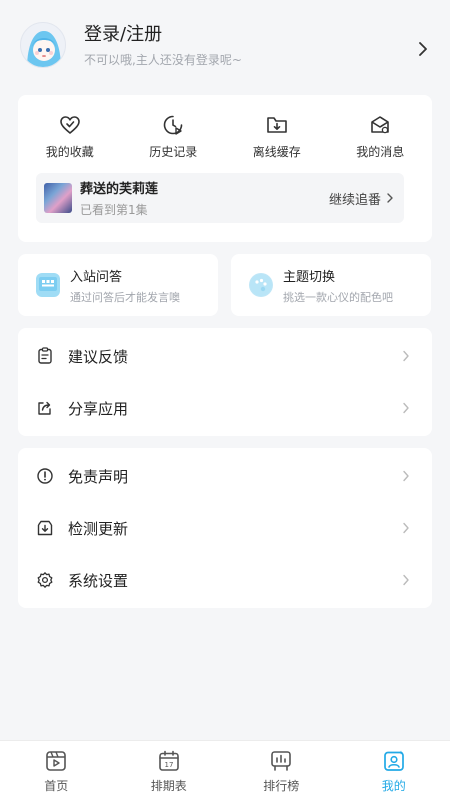  I want to click on settings-label: 系统设置, so click(98, 580).